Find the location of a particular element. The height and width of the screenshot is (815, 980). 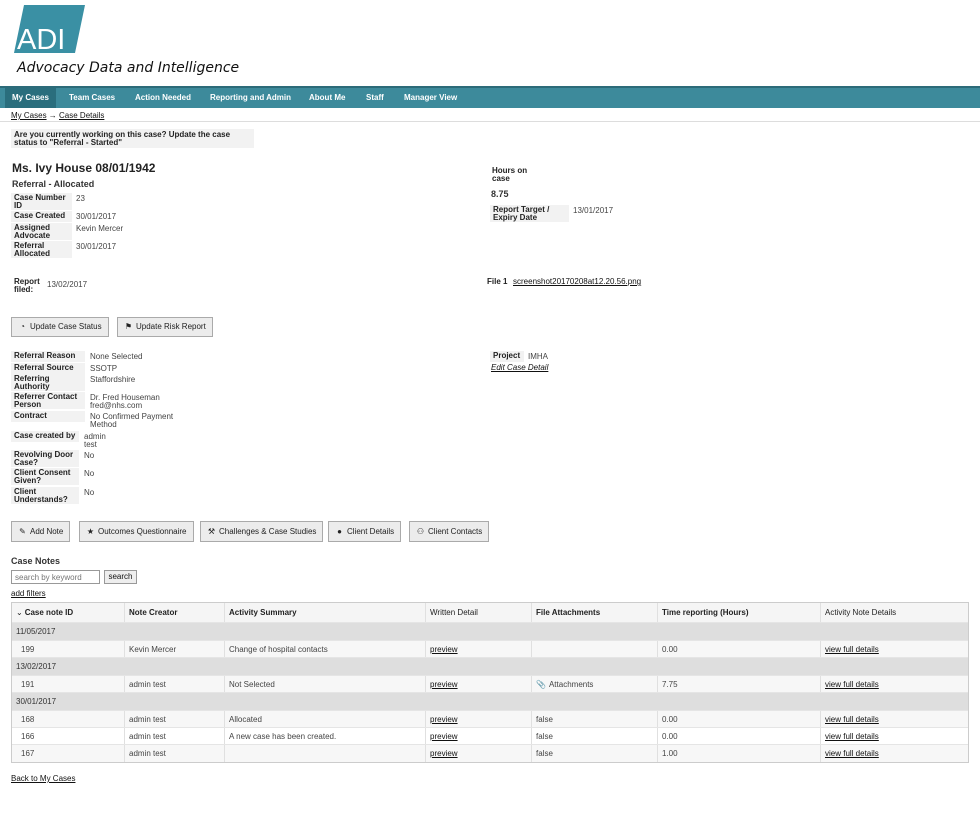

cell-summary: A new case has been created. is located at coordinates (324, 736).